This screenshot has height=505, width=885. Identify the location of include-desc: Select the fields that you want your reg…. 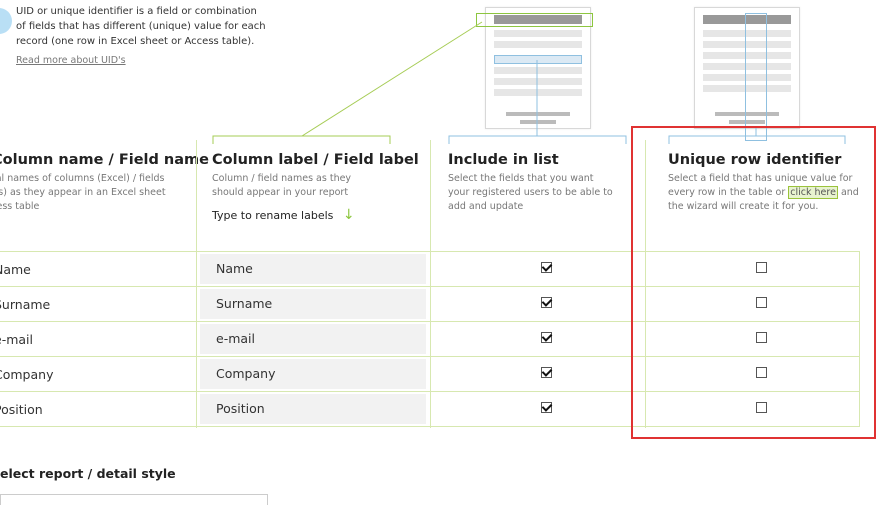
(530, 192).